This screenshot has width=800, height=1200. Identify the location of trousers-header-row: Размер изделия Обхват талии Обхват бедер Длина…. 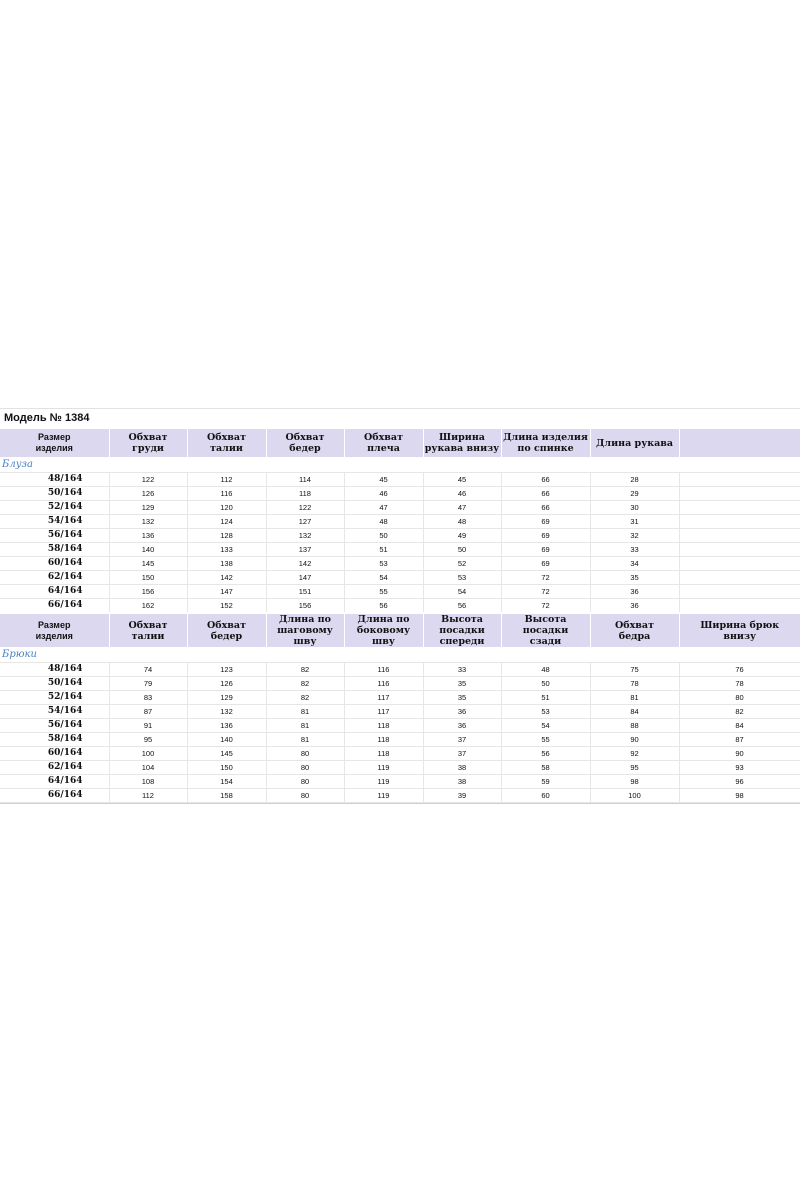
(400, 629).